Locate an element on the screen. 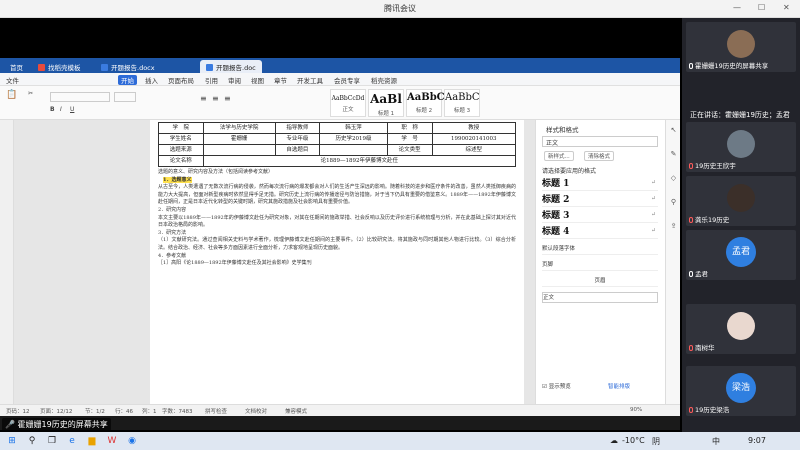  font-name-select is located at coordinates (80, 97).